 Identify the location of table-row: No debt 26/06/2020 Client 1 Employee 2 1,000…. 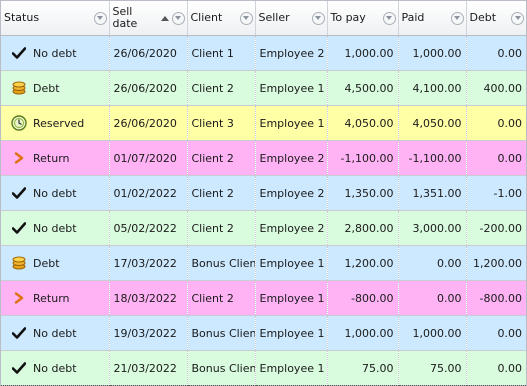
(263, 53).